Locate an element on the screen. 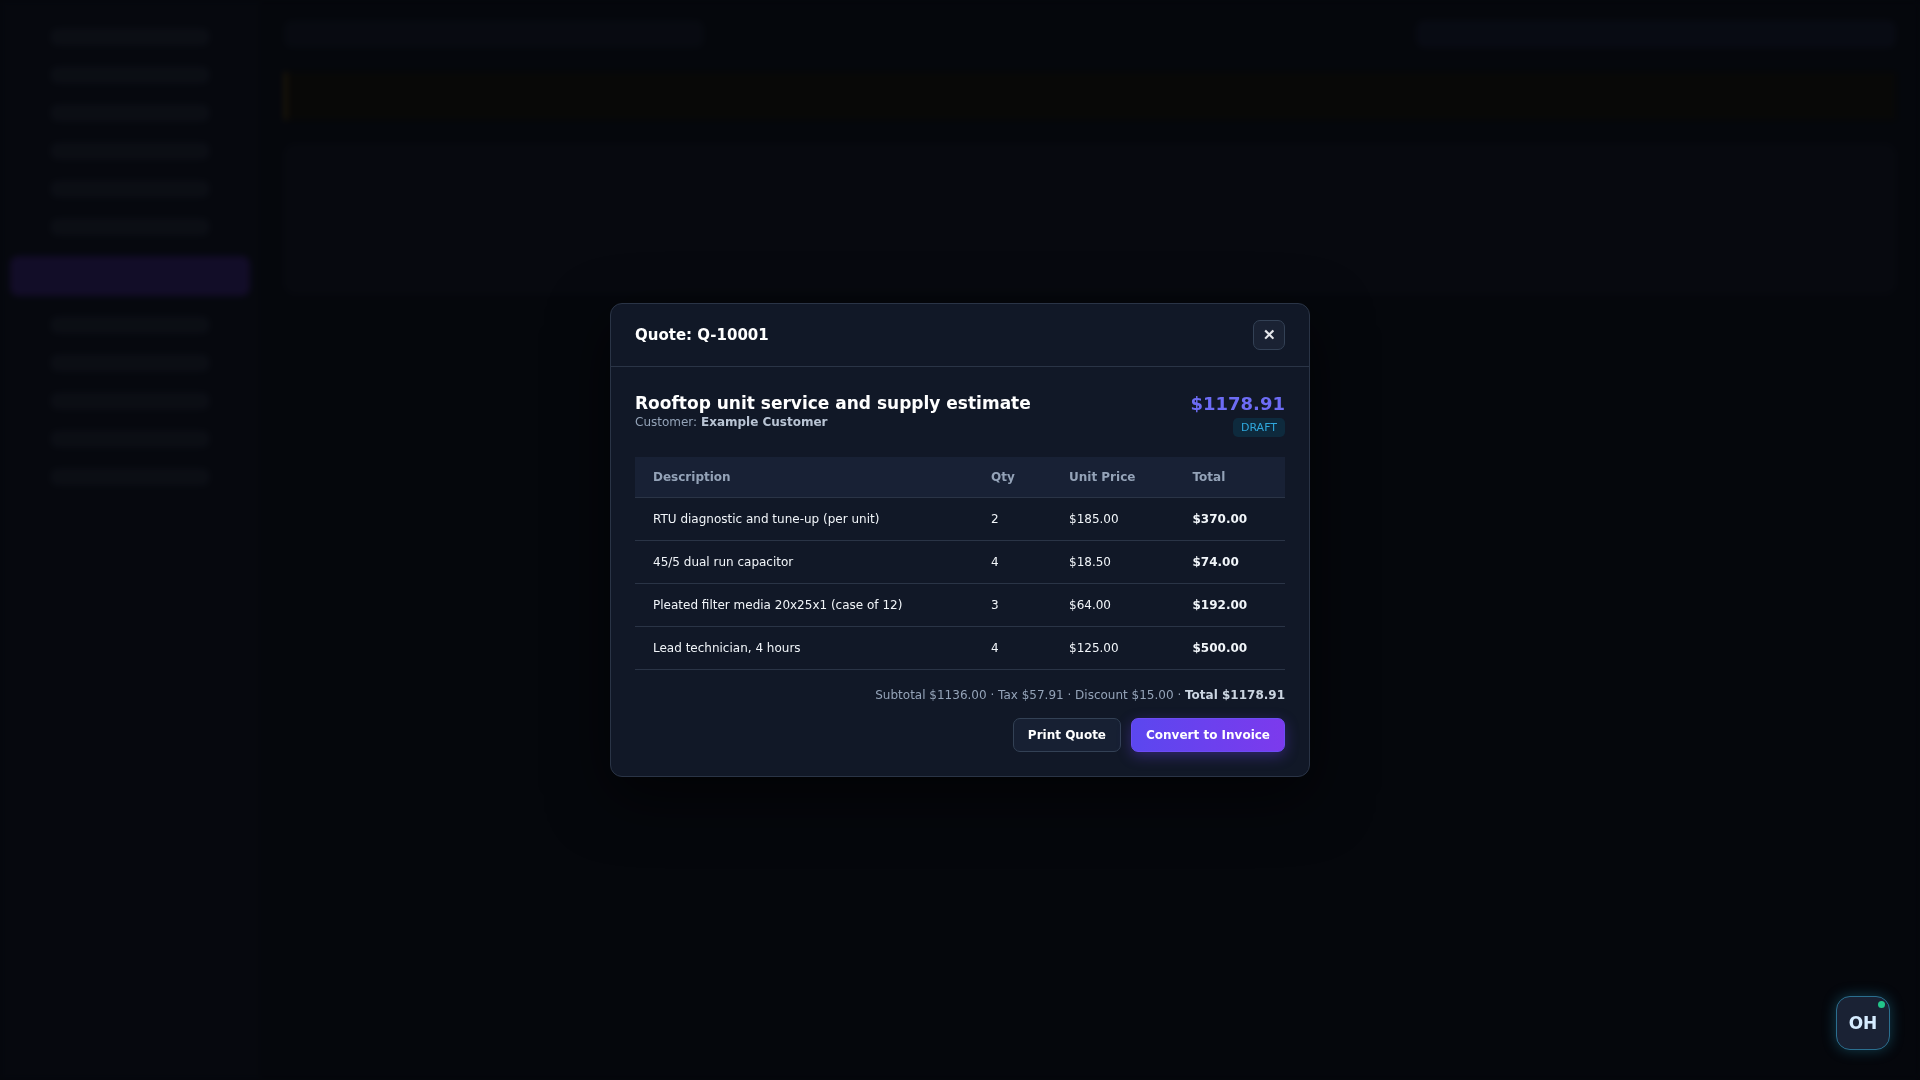 The width and height of the screenshot is (1920, 1080). table-cell: $18.50 is located at coordinates (1113, 562).